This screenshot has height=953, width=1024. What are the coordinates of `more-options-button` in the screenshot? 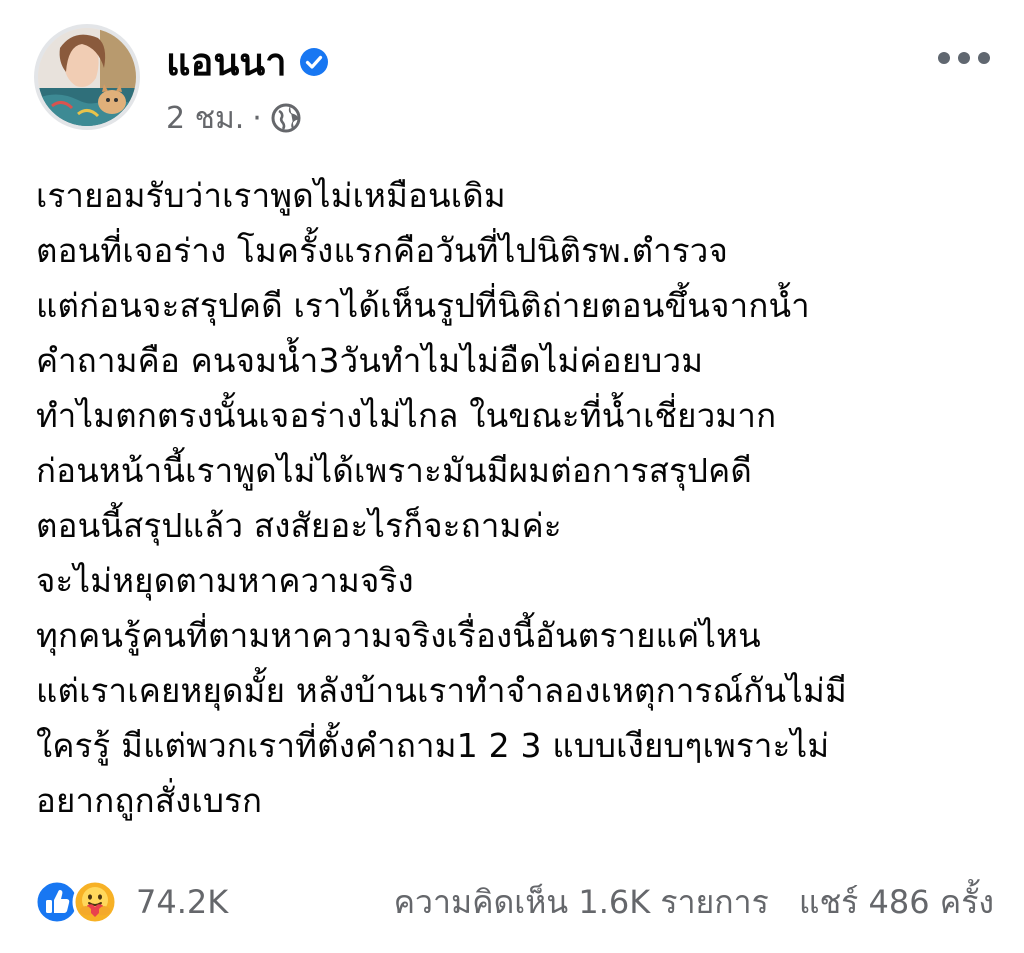 It's located at (964, 58).